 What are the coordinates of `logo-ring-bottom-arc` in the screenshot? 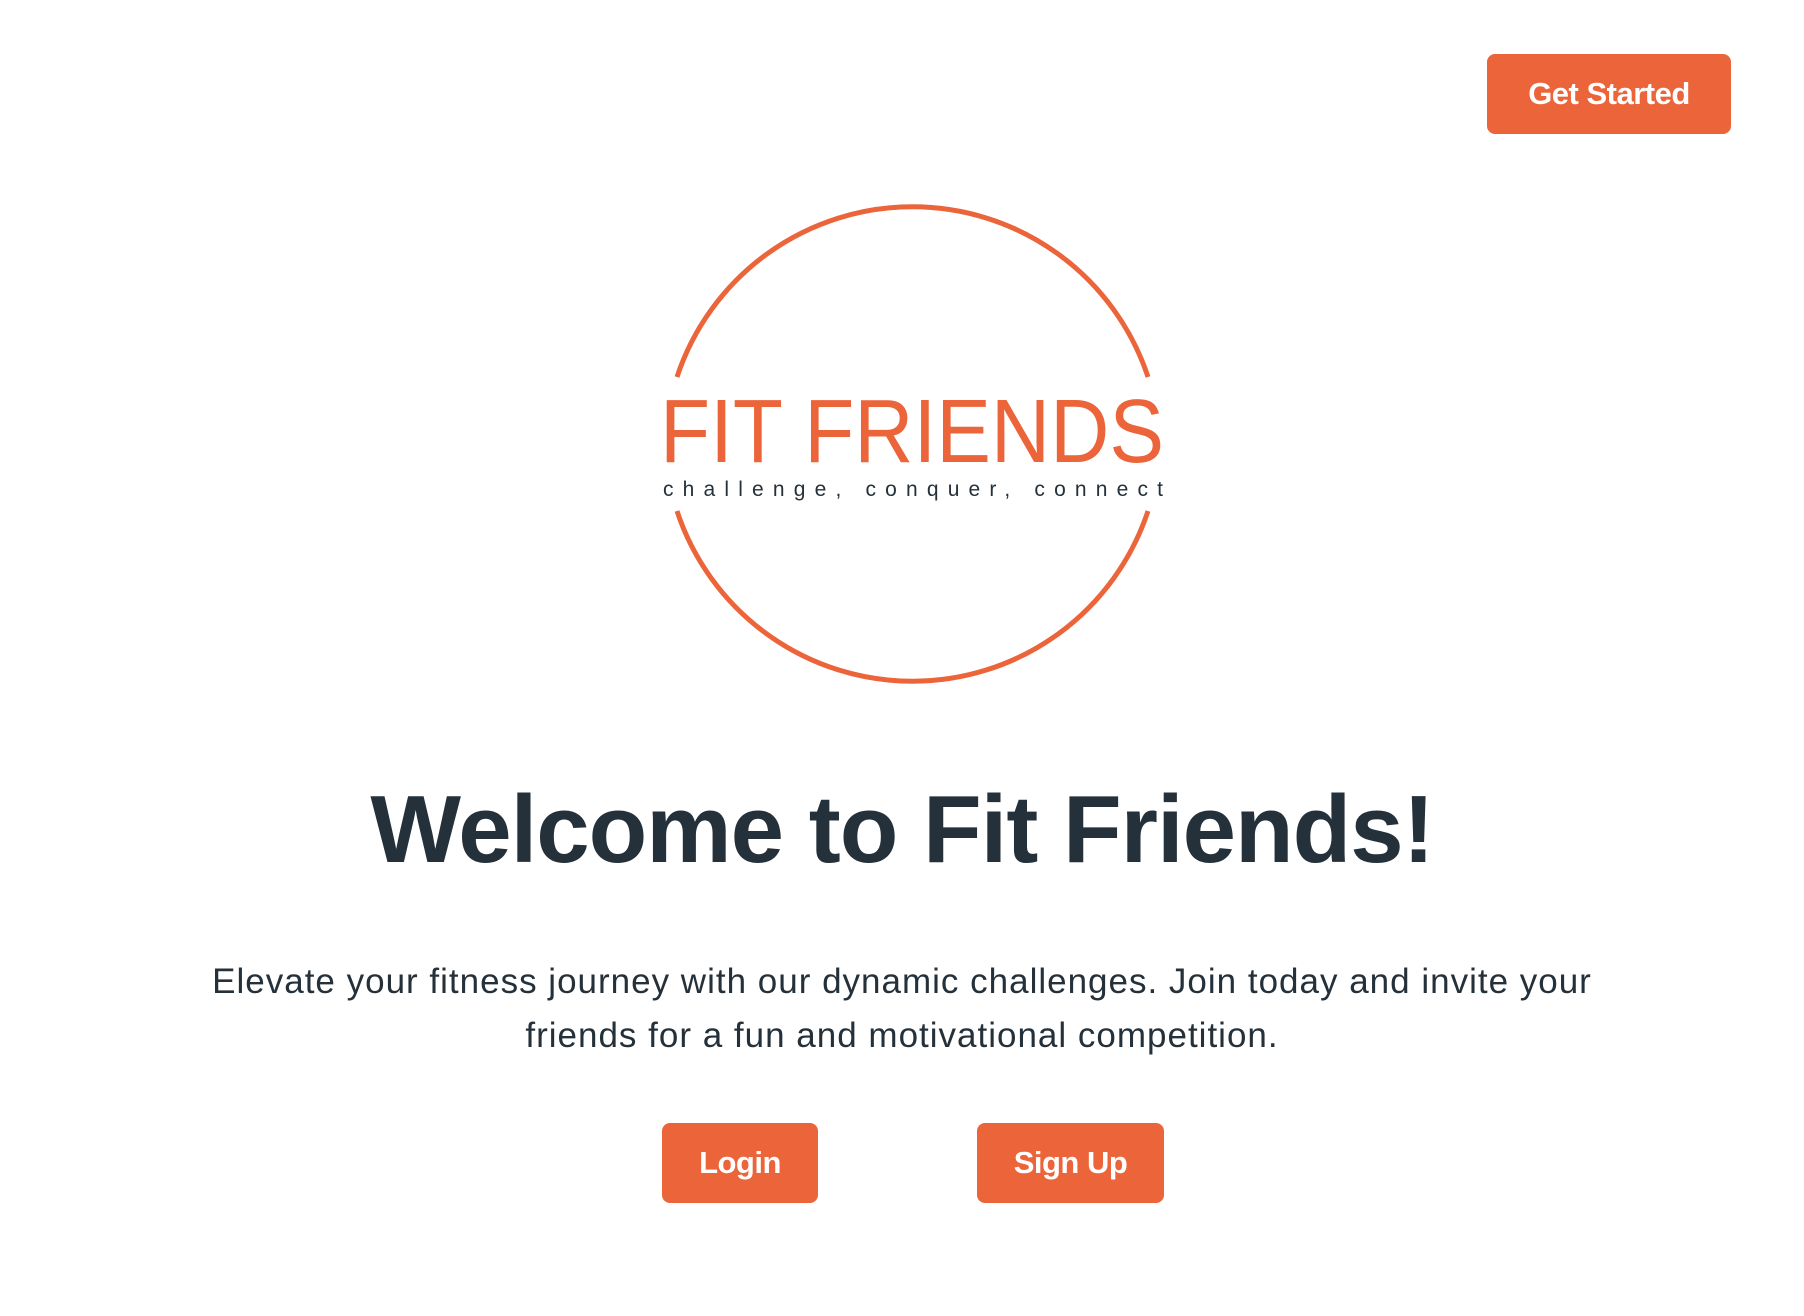 It's located at (912, 597).